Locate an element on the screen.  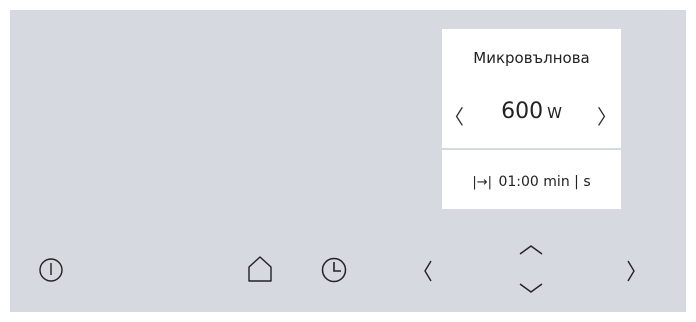
power-icon is located at coordinates (51, 270).